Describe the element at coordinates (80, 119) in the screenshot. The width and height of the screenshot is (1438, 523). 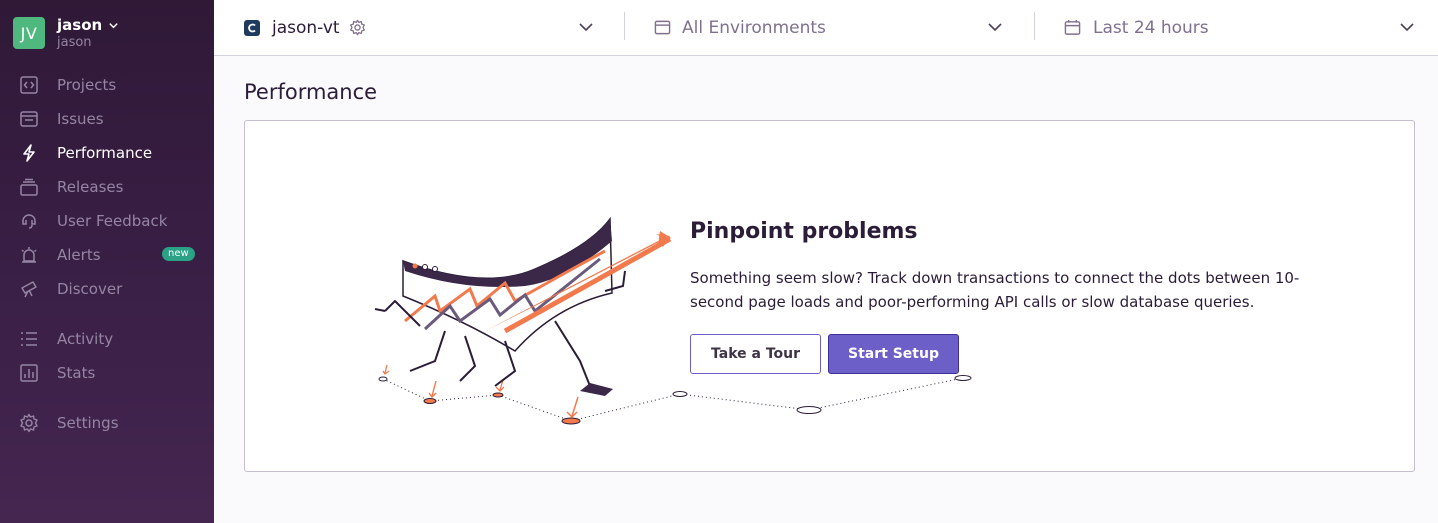
I see `sidebar-item-label: Issues` at that location.